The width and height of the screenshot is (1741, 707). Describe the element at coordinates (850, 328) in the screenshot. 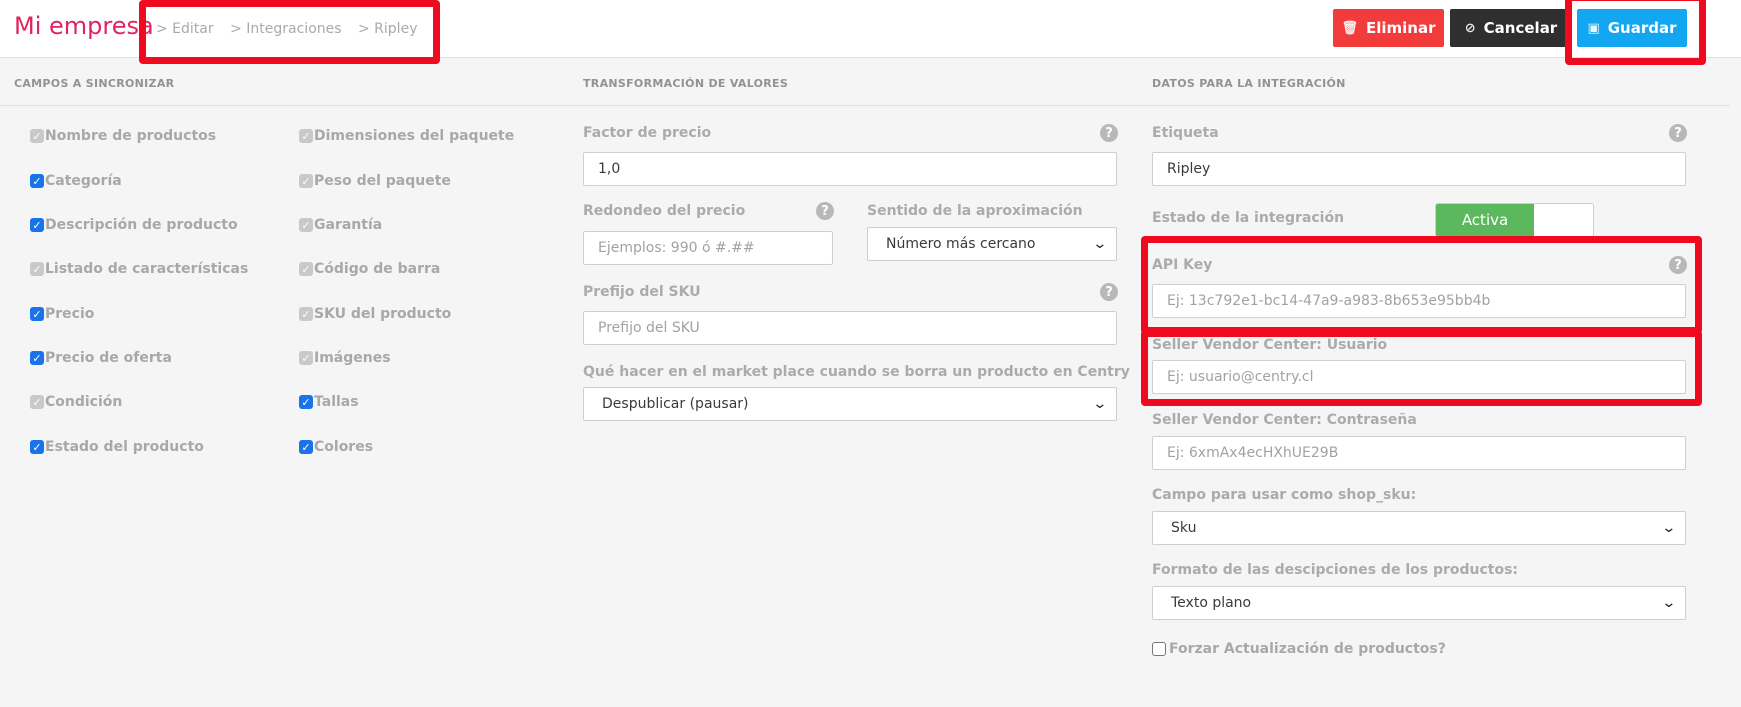

I see `sku-prefix-input: Prefijo del SKU` at that location.